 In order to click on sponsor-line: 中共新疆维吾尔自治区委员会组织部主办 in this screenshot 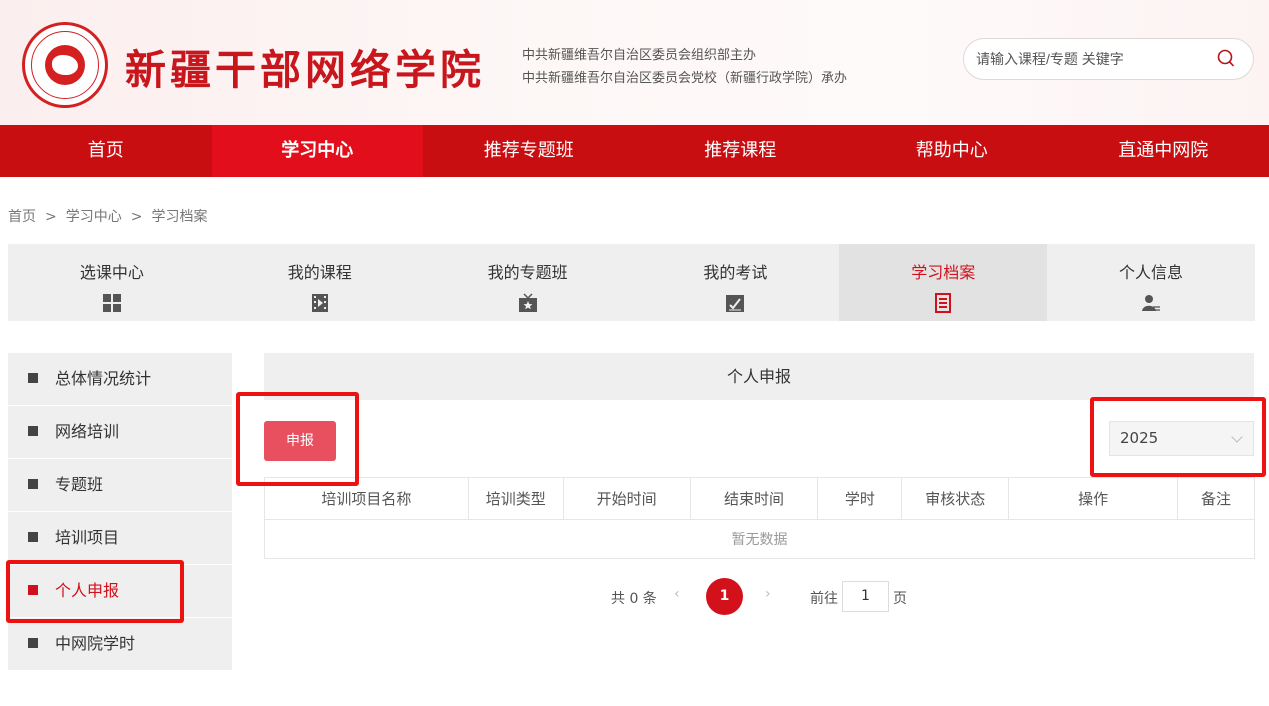, I will do `click(639, 55)`.